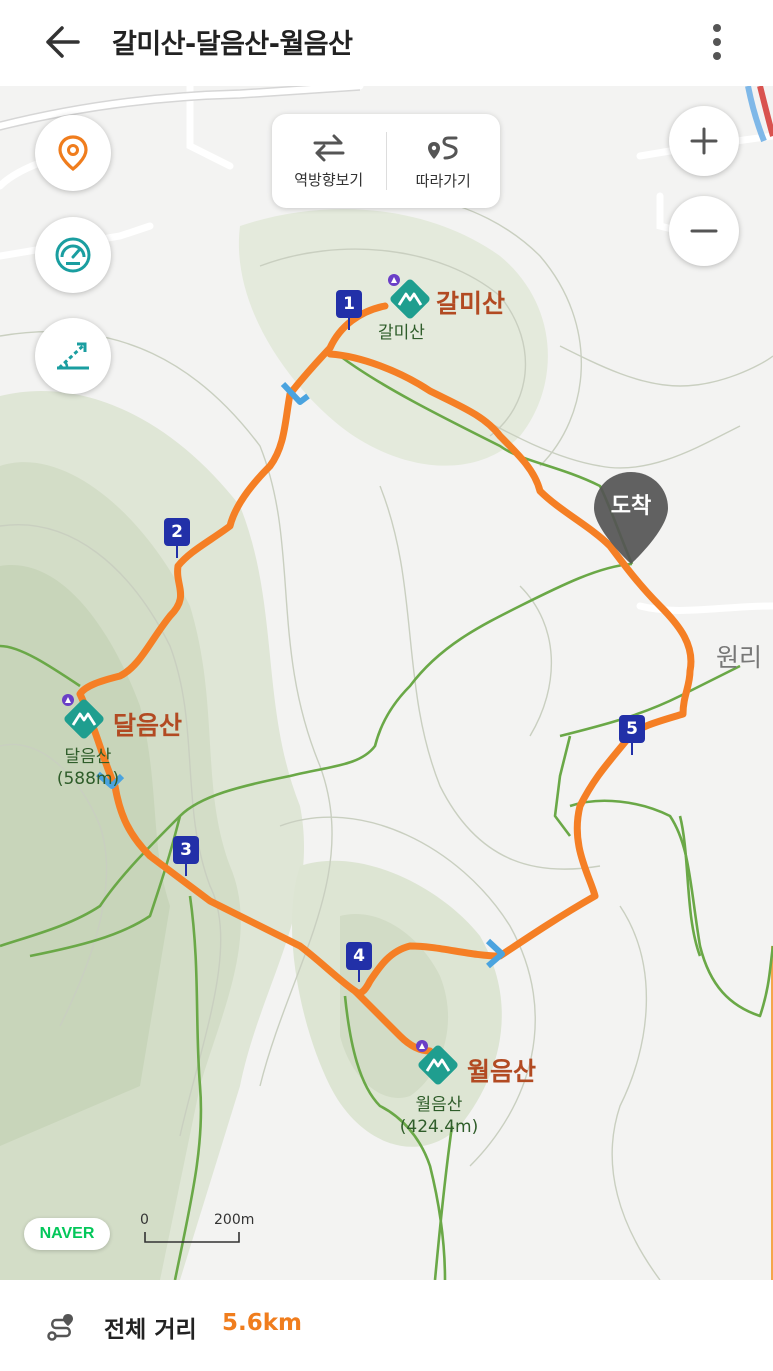  I want to click on peak-sublabel-galmi: 갈미산, so click(401, 333).